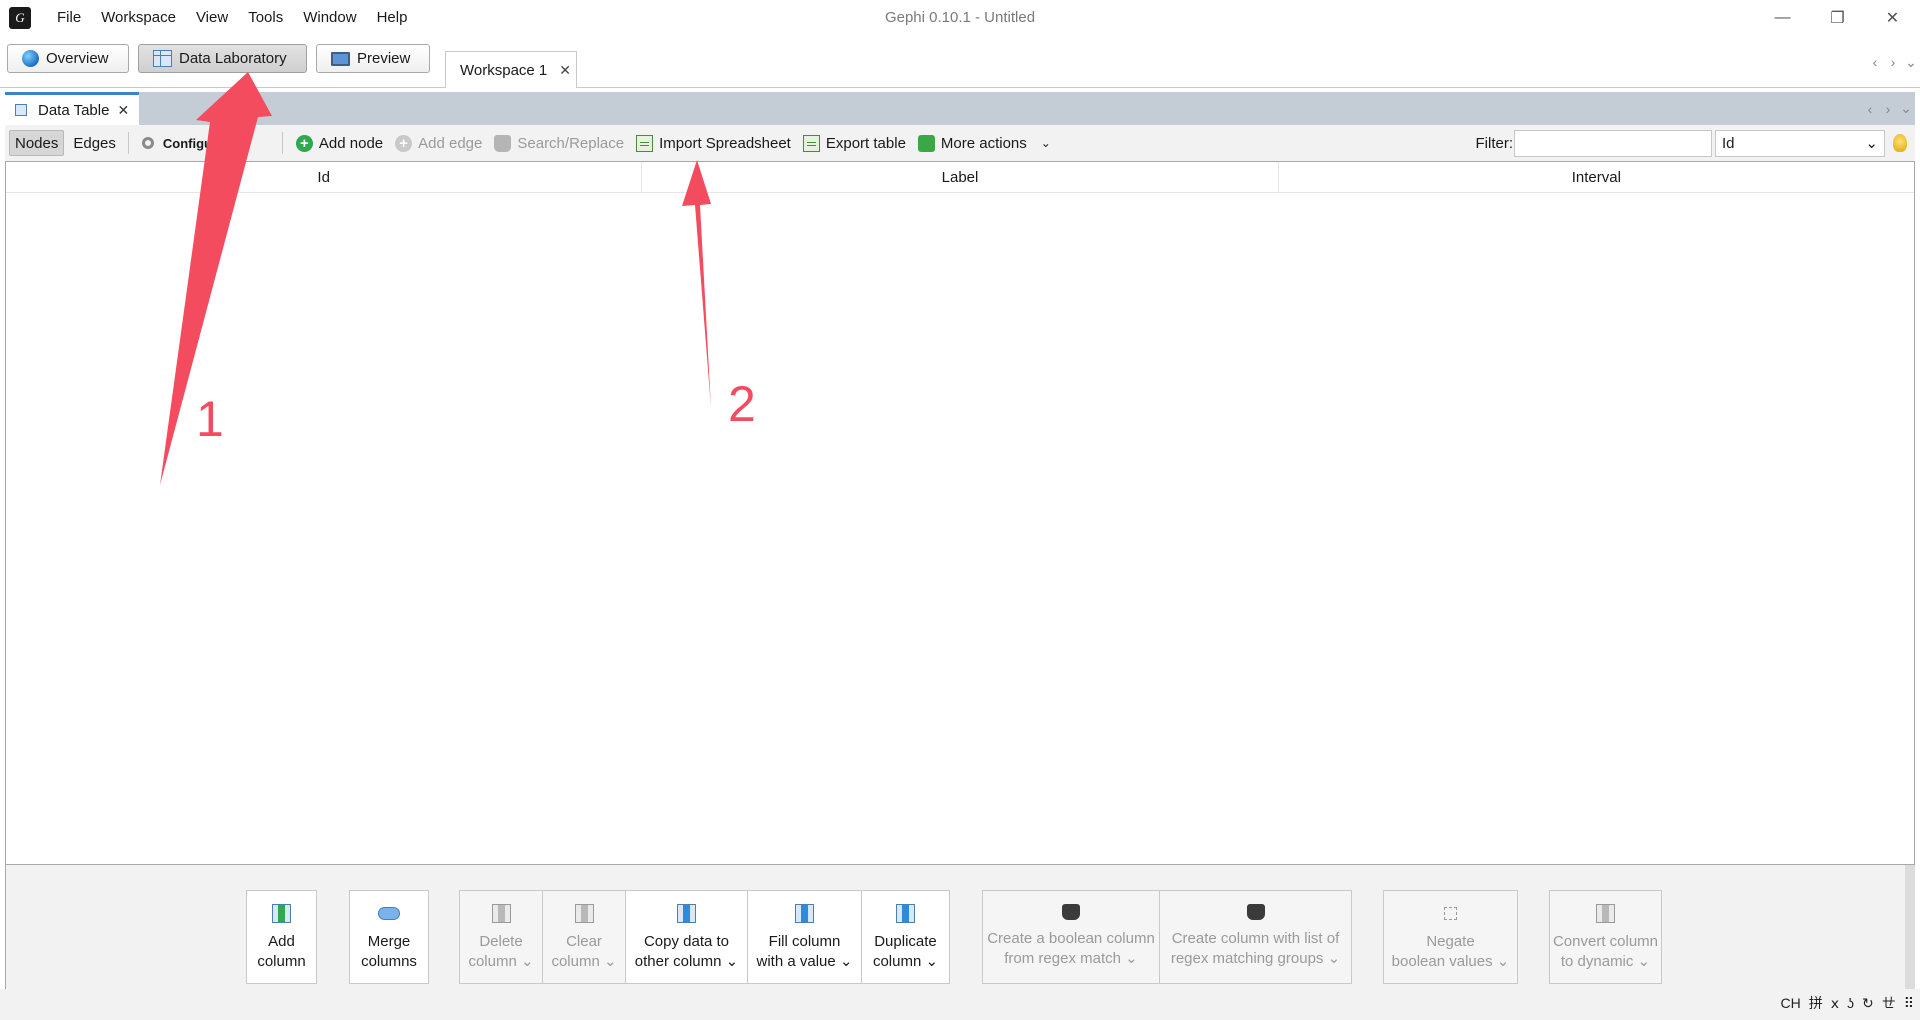 The image size is (1920, 1020). What do you see at coordinates (1605, 913) in the screenshot?
I see `convert-column-icon` at bounding box center [1605, 913].